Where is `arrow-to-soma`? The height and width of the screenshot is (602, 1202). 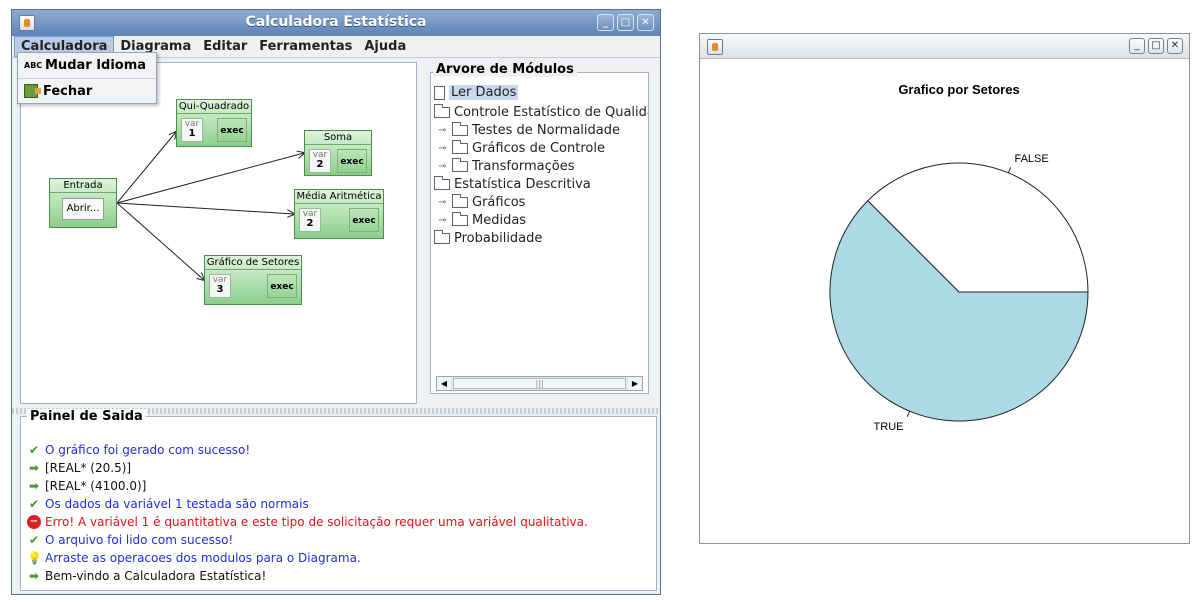
arrow-to-soma is located at coordinates (210, 178).